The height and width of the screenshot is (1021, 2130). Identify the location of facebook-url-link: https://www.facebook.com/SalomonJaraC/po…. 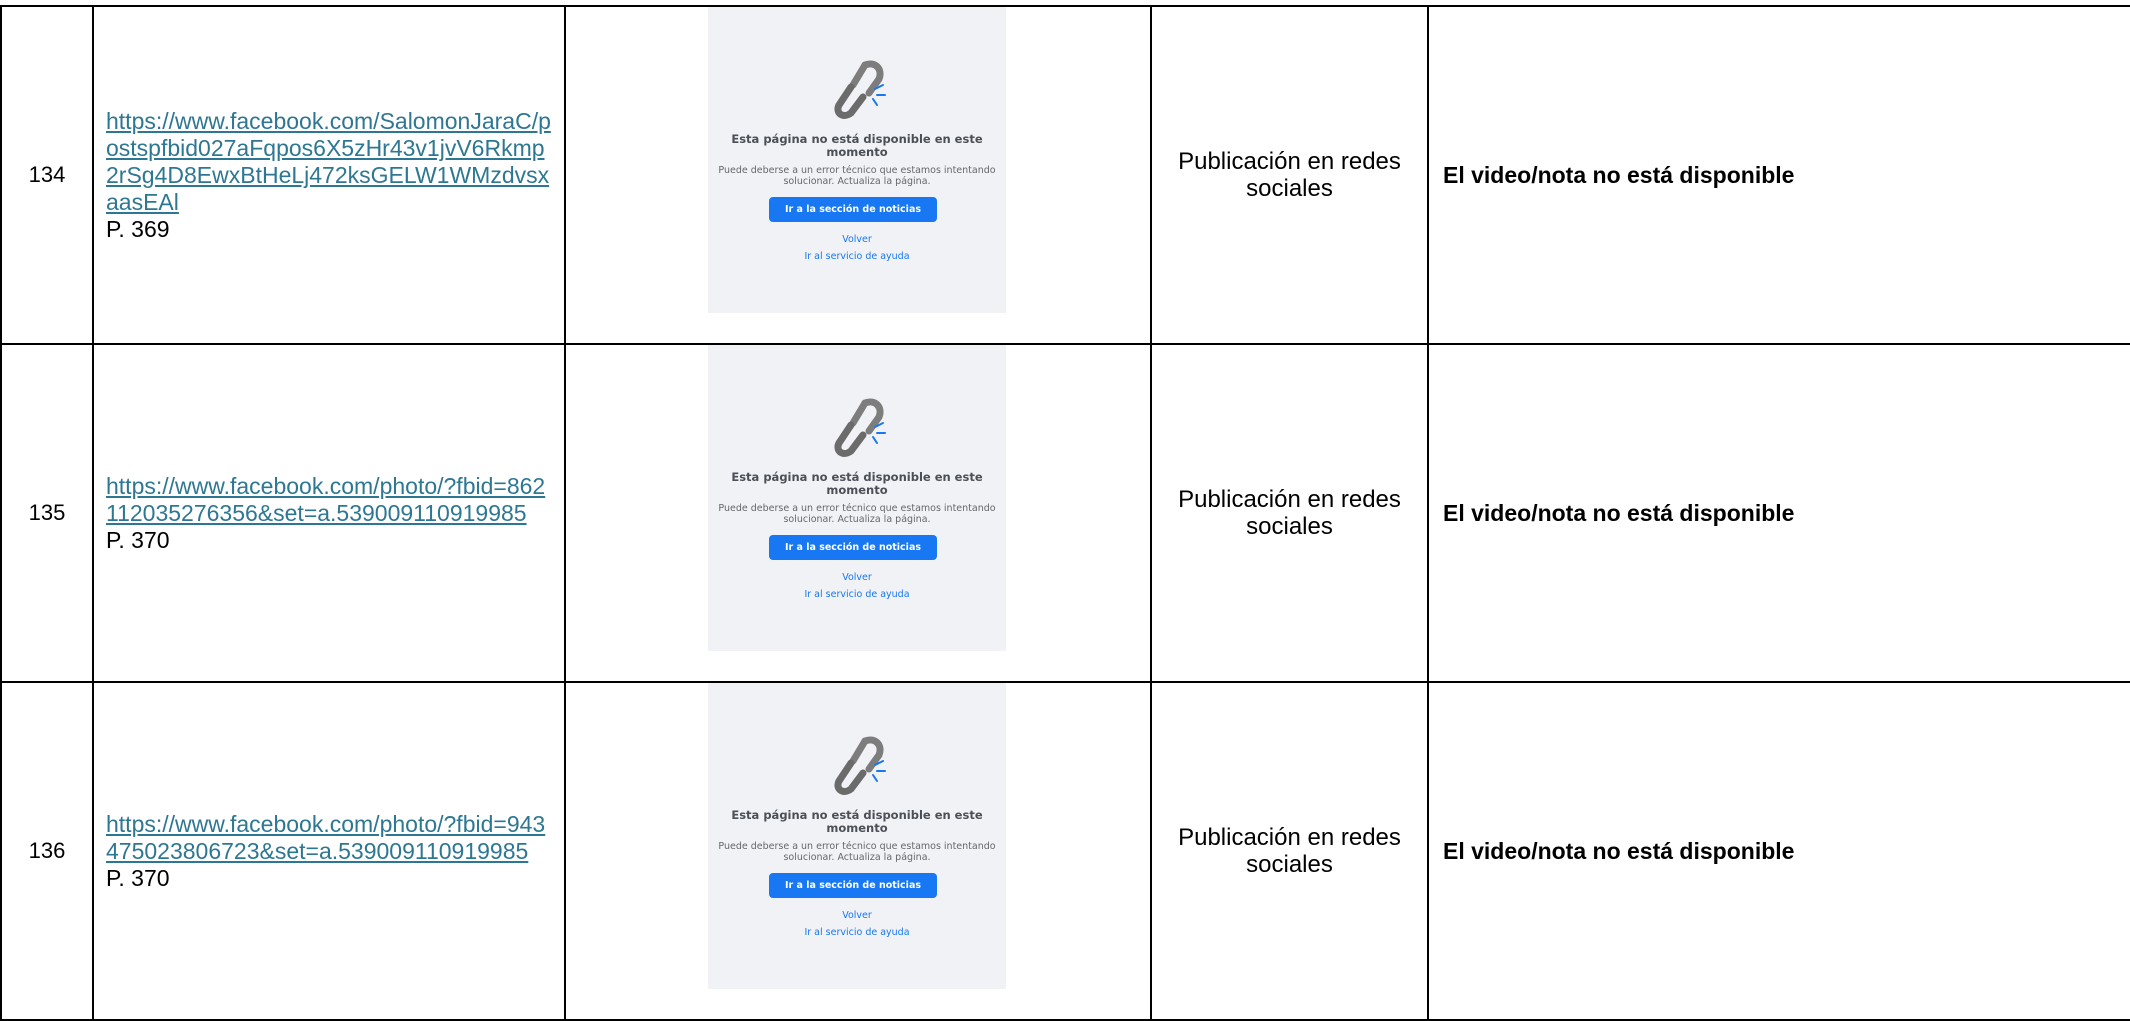
(330, 162).